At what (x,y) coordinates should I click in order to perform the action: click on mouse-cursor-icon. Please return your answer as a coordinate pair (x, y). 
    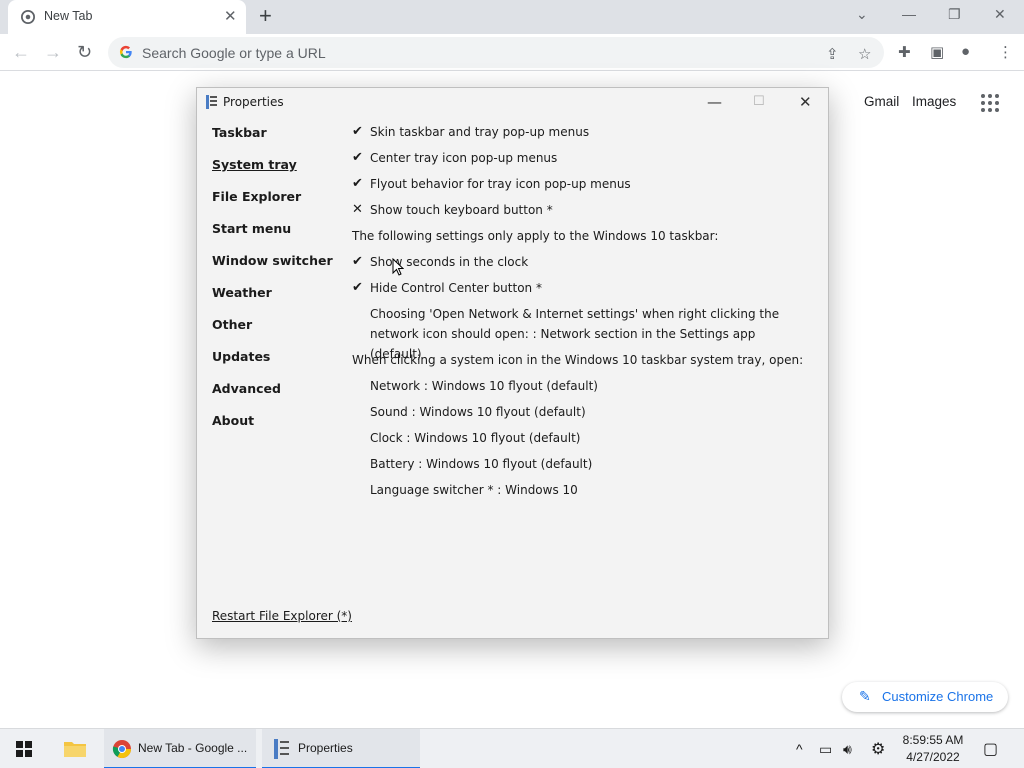
    Looking at the image, I should click on (398, 267).